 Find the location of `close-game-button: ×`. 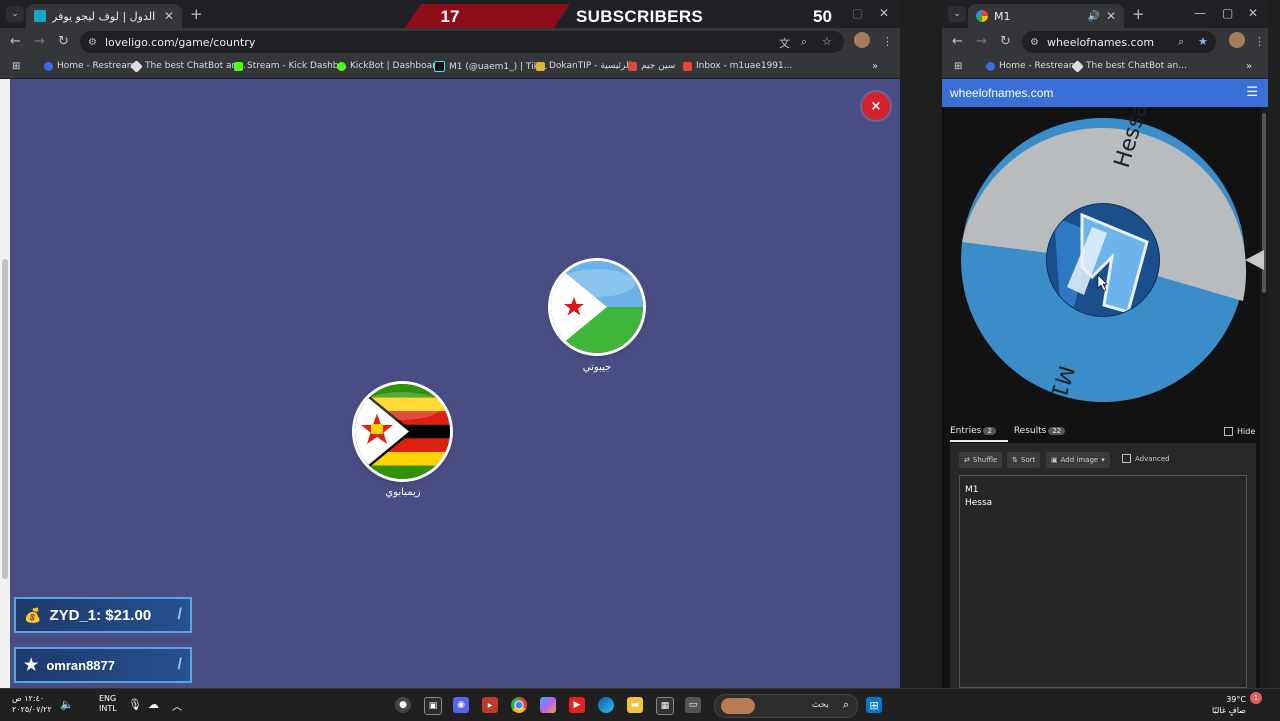

close-game-button: × is located at coordinates (876, 106).